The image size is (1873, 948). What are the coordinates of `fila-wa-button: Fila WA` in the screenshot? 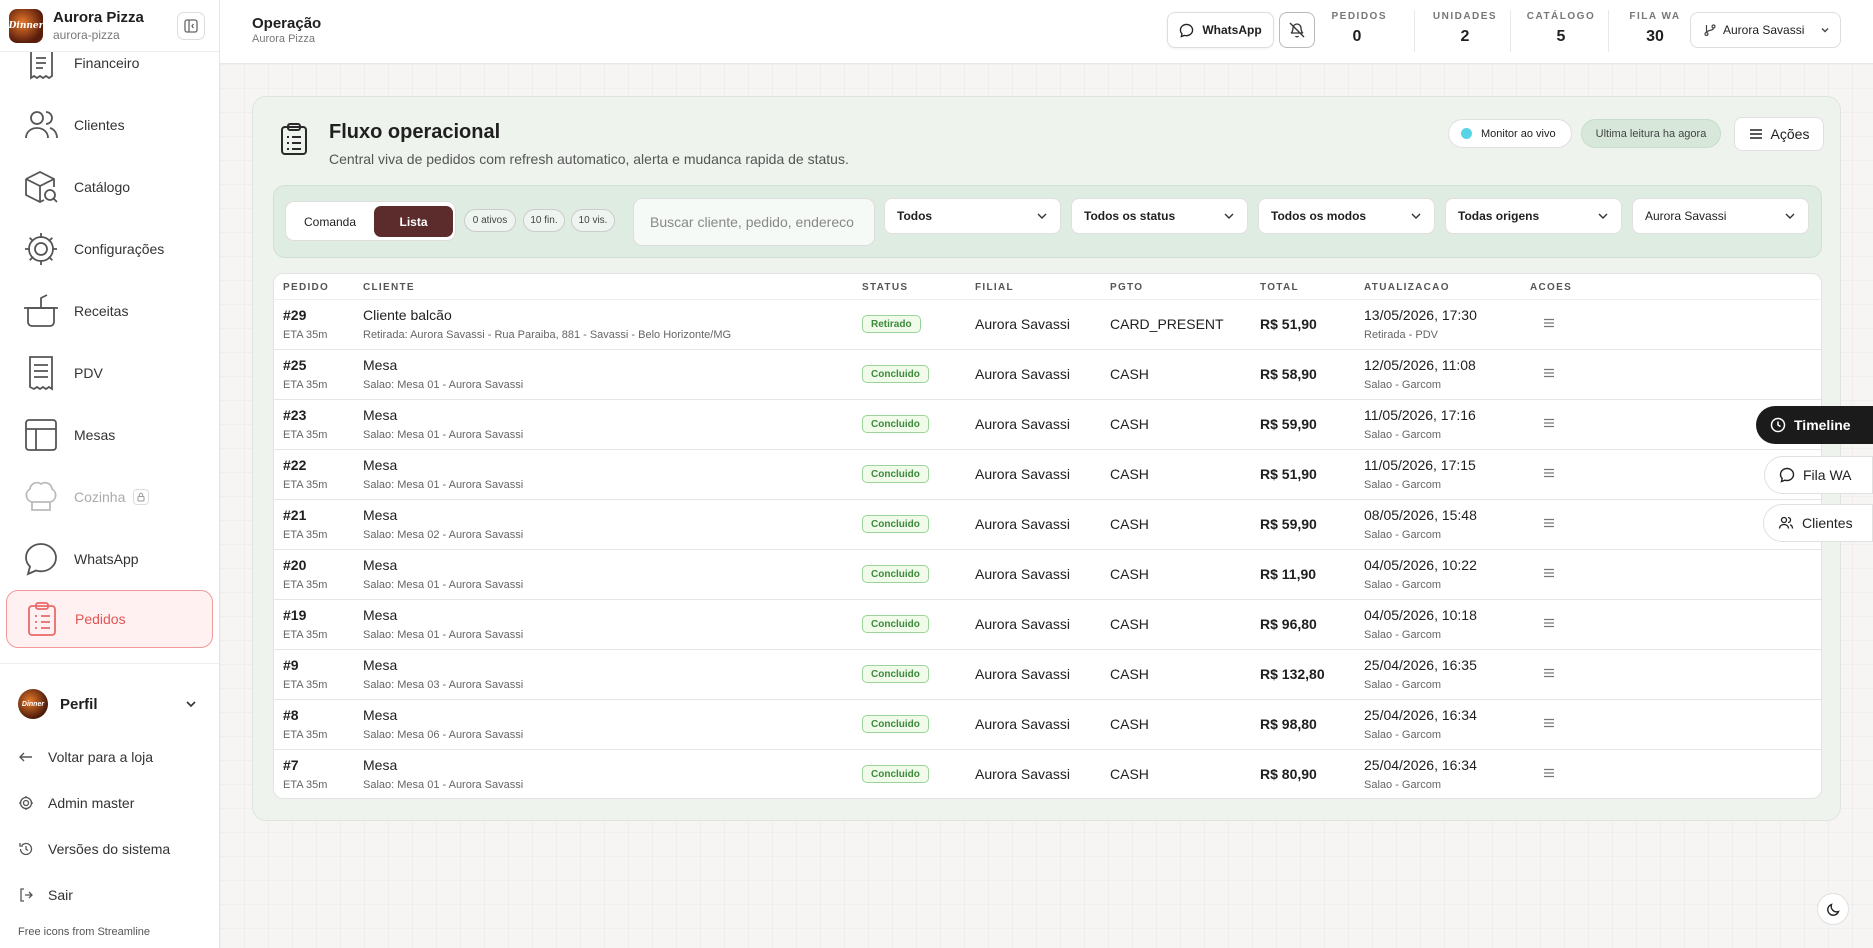 It's located at (1818, 475).